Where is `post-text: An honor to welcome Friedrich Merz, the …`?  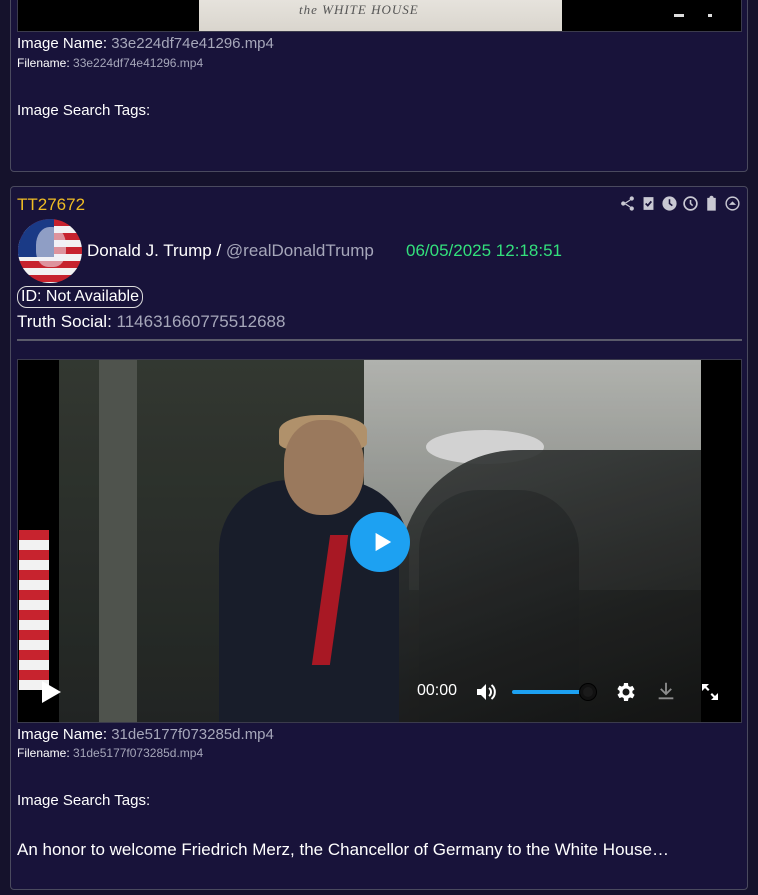
post-text: An honor to welcome Friedrich Merz, the … is located at coordinates (343, 849).